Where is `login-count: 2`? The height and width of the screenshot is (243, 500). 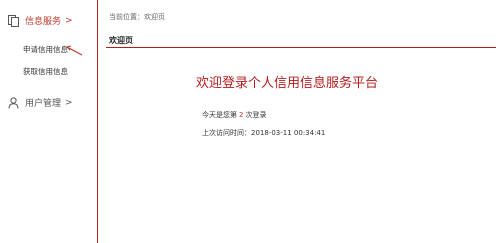
login-count: 2 is located at coordinates (241, 115).